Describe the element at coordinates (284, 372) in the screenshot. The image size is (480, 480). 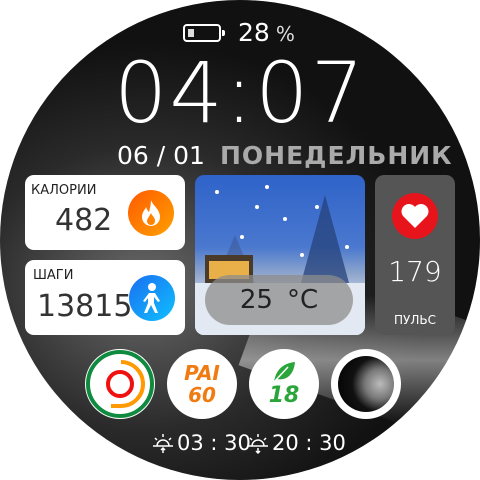
I see `leaf-icon` at that location.